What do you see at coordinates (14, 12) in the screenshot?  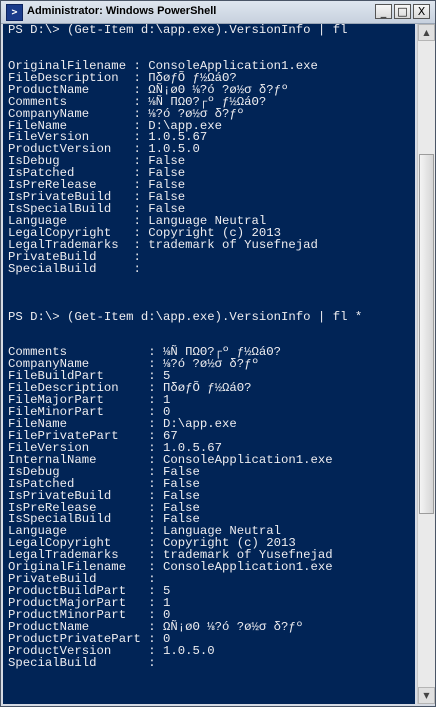 I see `powershell-icon: >` at bounding box center [14, 12].